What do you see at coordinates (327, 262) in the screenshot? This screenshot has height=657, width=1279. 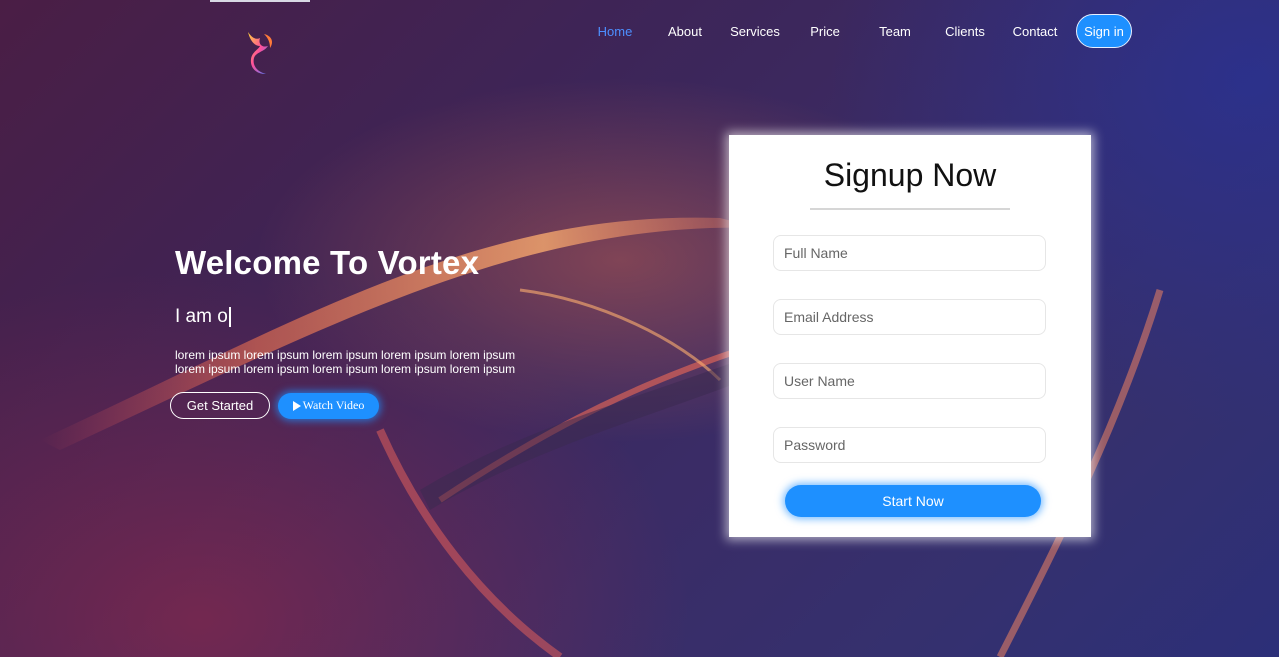 I see `hero-title: Welcome To Vortex` at bounding box center [327, 262].